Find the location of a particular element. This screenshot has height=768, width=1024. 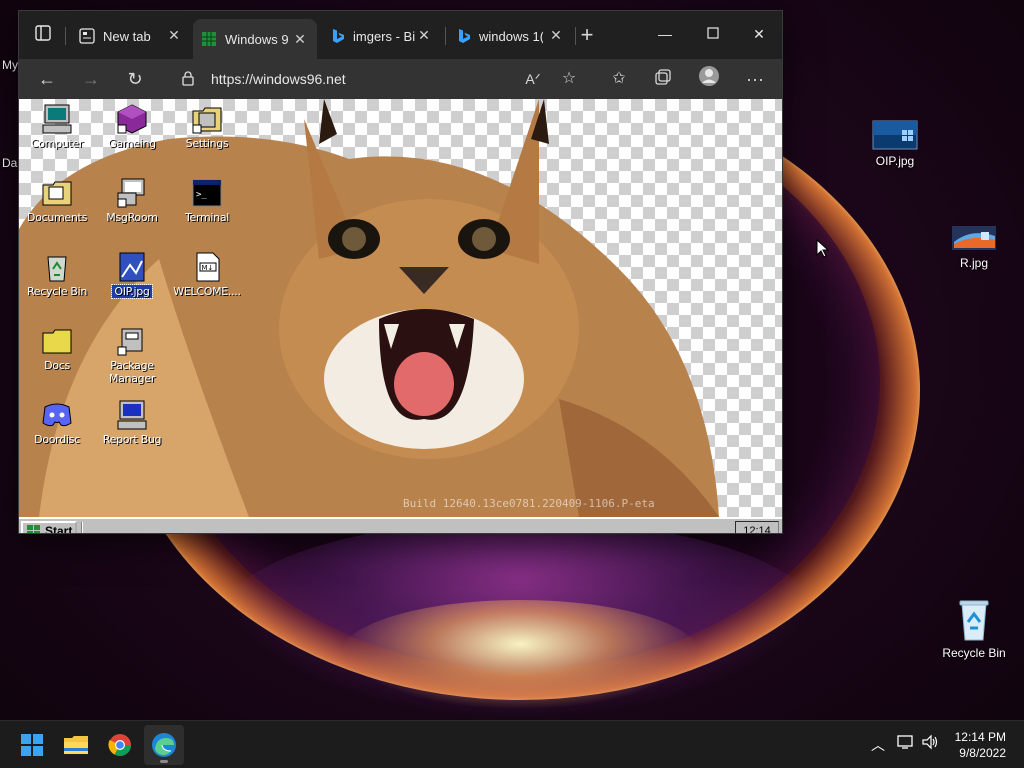

discord-icon is located at coordinates (57, 415).